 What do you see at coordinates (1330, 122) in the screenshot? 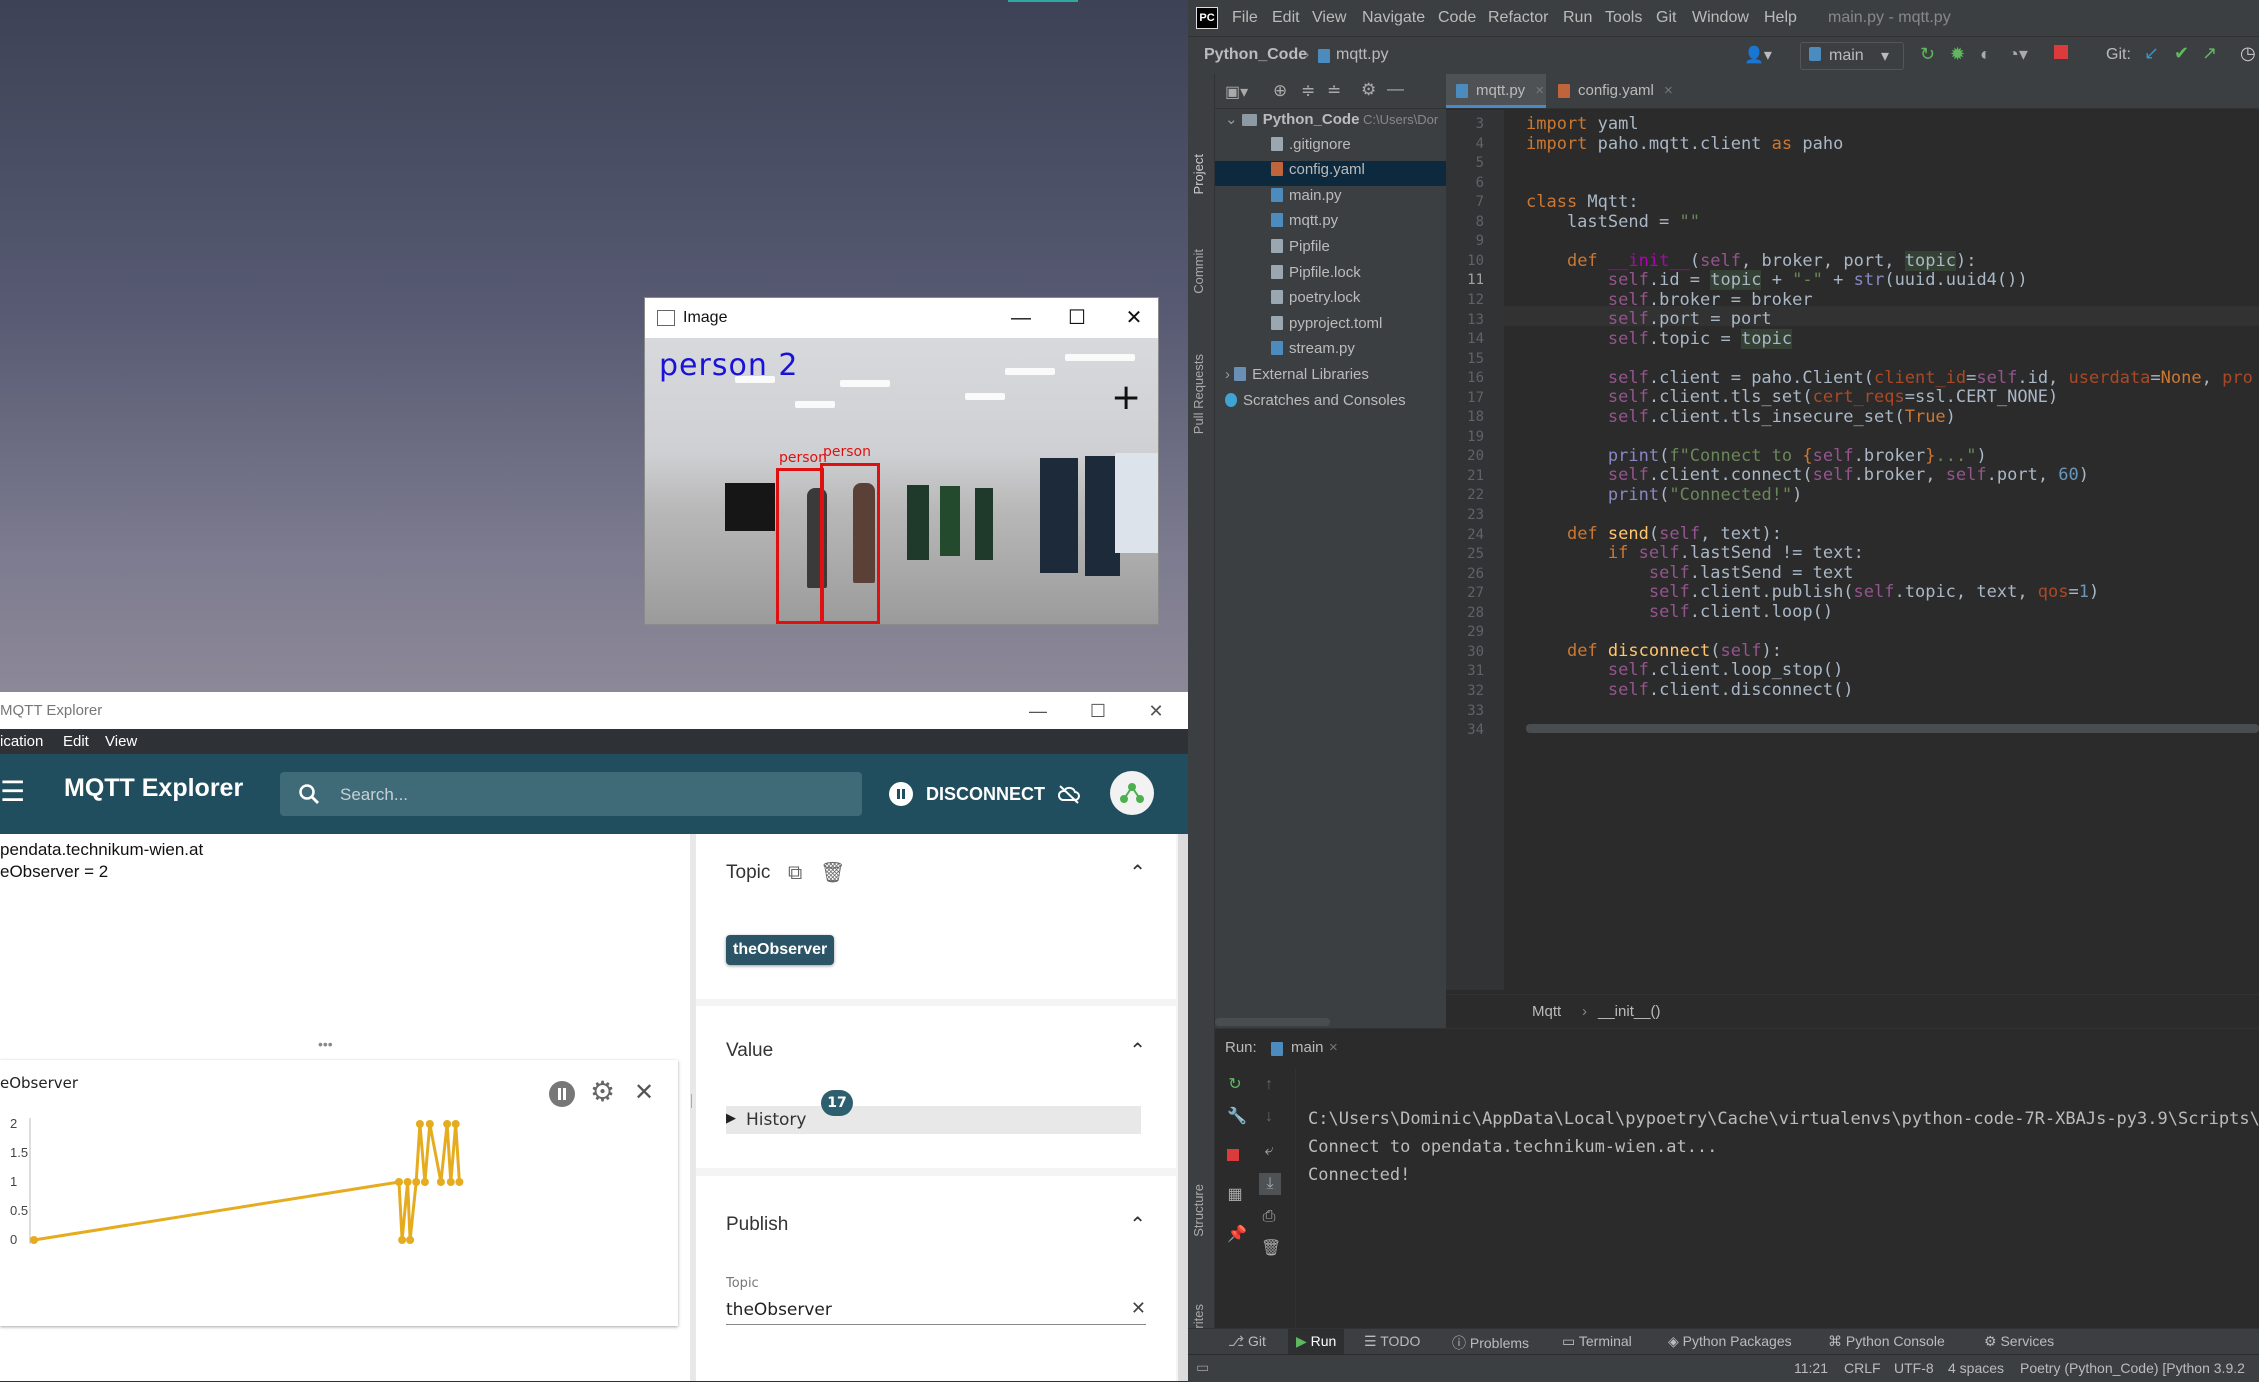
I see `project-tree-item: ⌄ Python_Code C:\Users\Dor` at bounding box center [1330, 122].